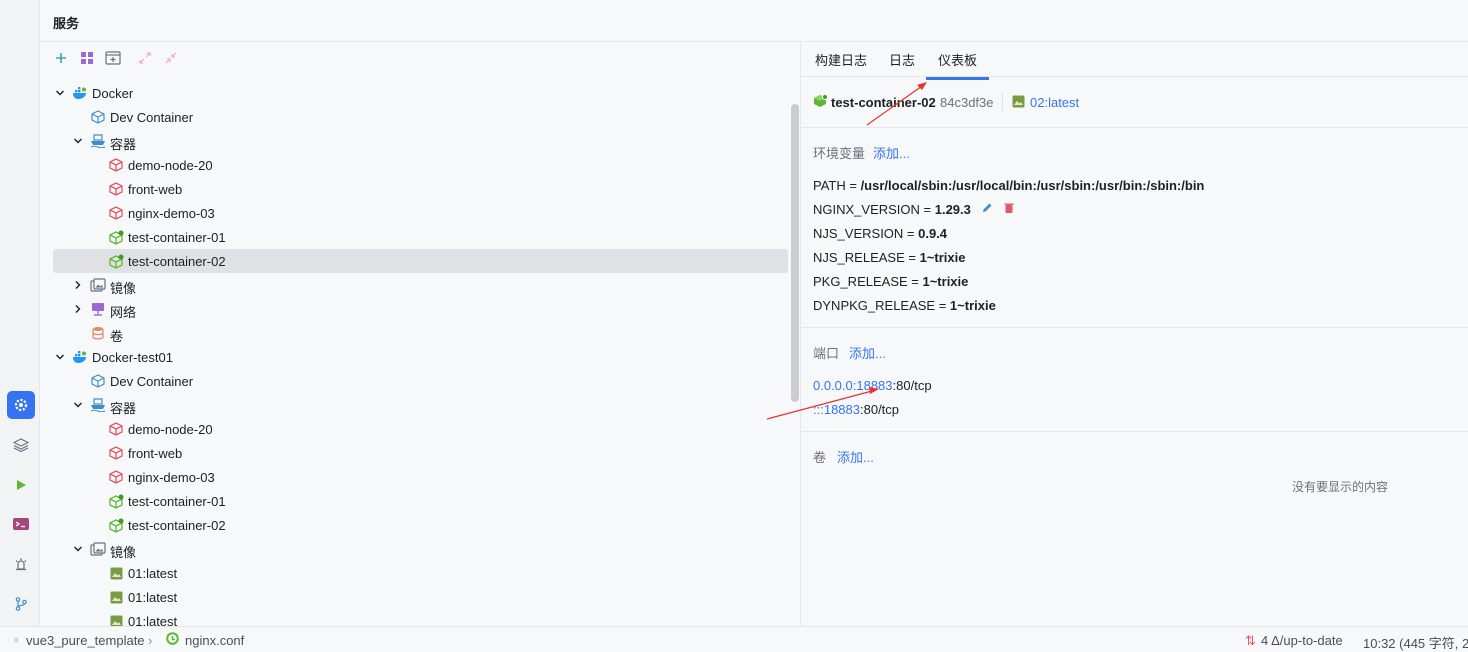 Image resolution: width=1468 pixels, height=652 pixels. I want to click on tree-item-label: 容器, so click(123, 408).